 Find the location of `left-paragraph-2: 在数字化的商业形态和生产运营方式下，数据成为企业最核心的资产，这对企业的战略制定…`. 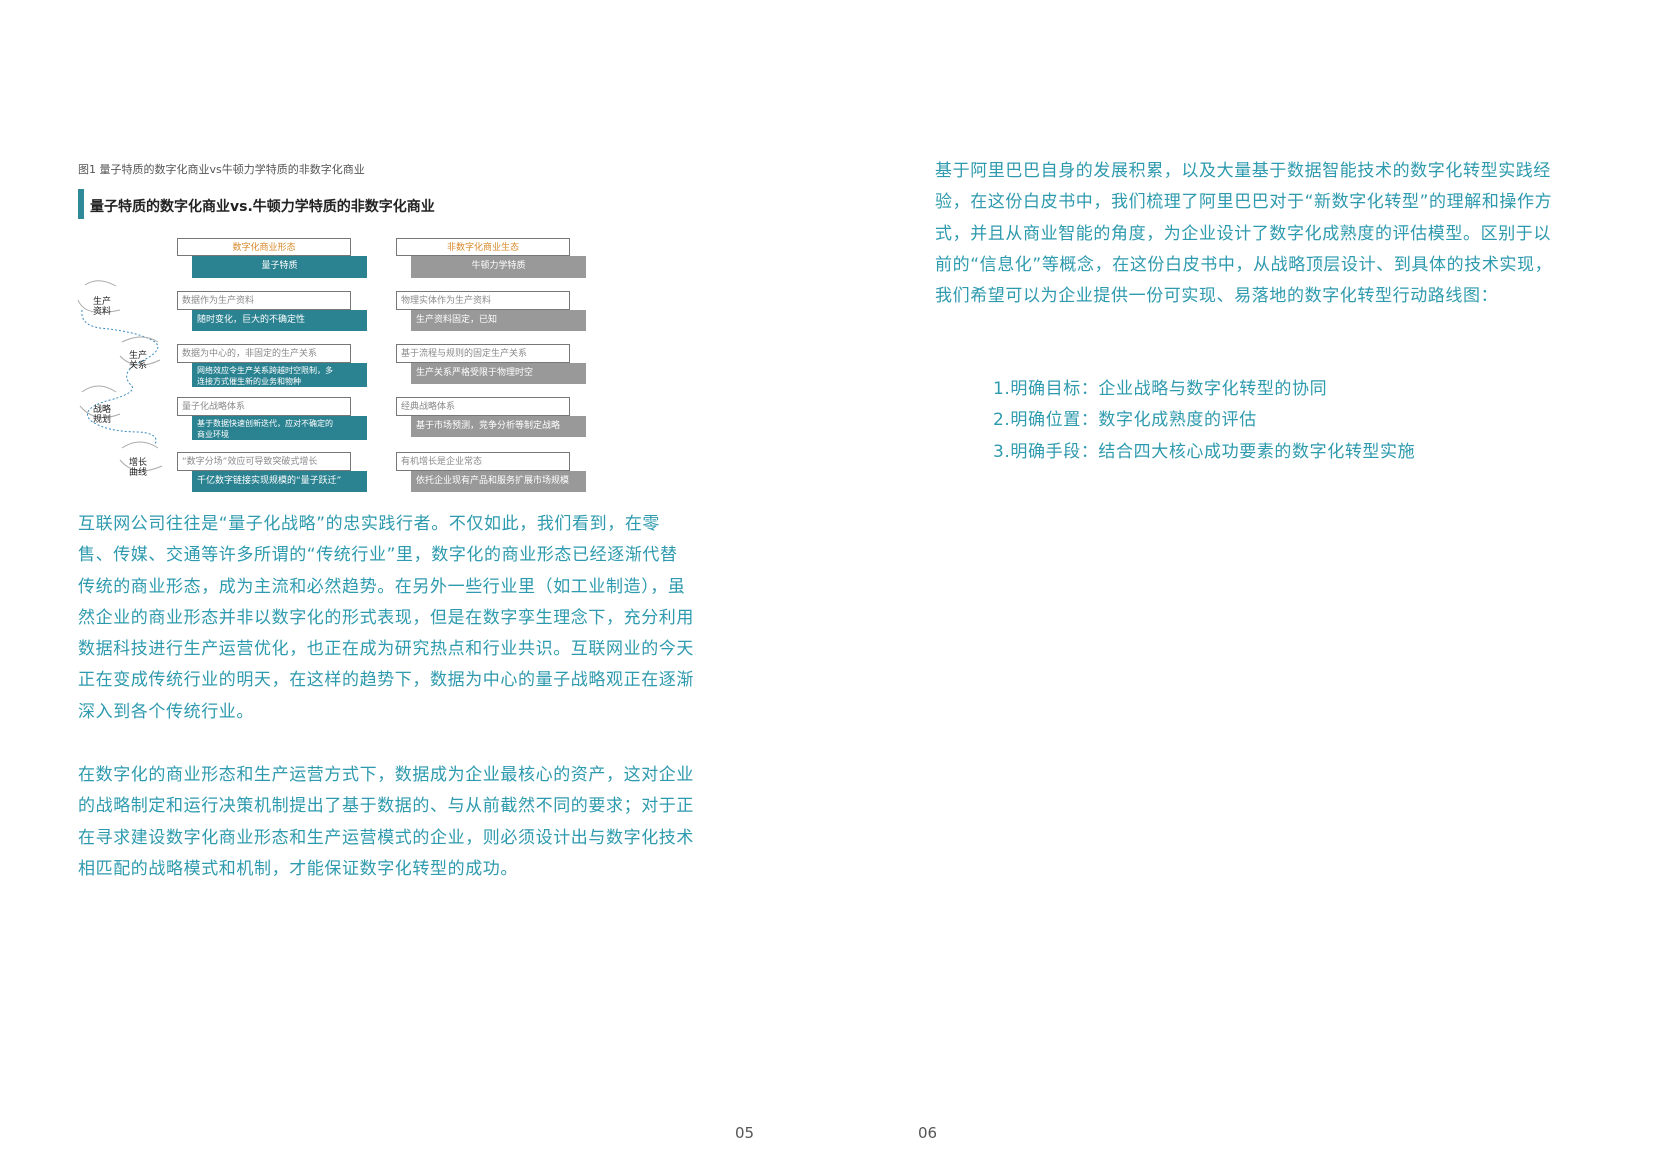

left-paragraph-2: 在数字化的商业形态和生产运营方式下，数据成为企业最核心的资产，这对企业的战略制定… is located at coordinates (386, 822).